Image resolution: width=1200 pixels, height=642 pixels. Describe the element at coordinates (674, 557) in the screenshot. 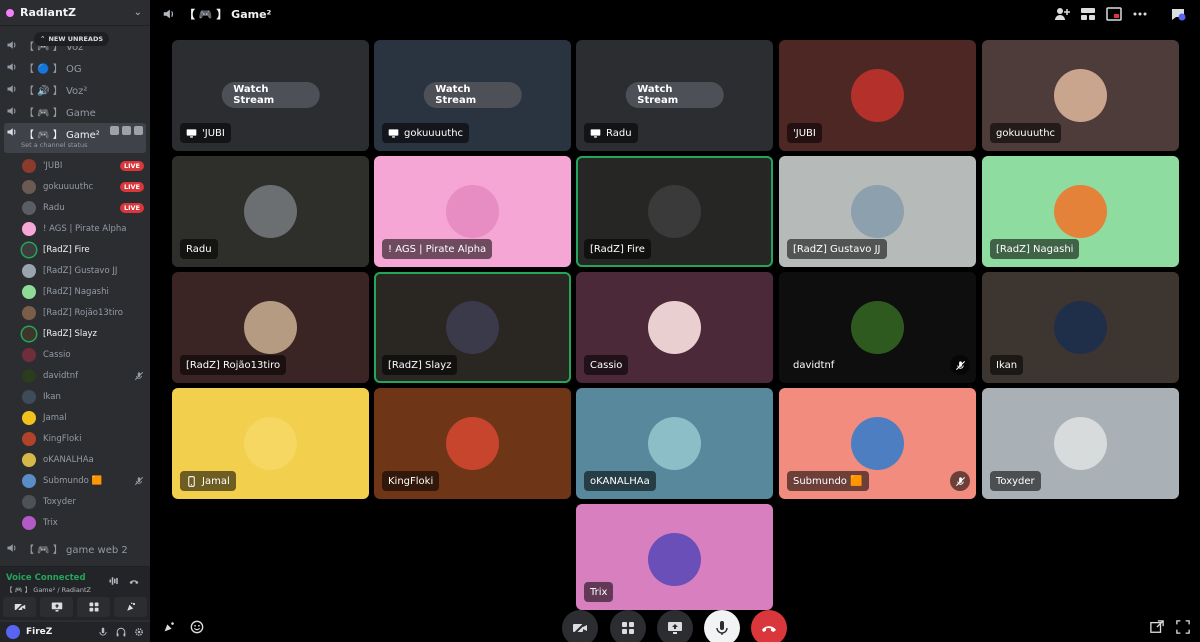

I see `participant-tile: Trix` at that location.